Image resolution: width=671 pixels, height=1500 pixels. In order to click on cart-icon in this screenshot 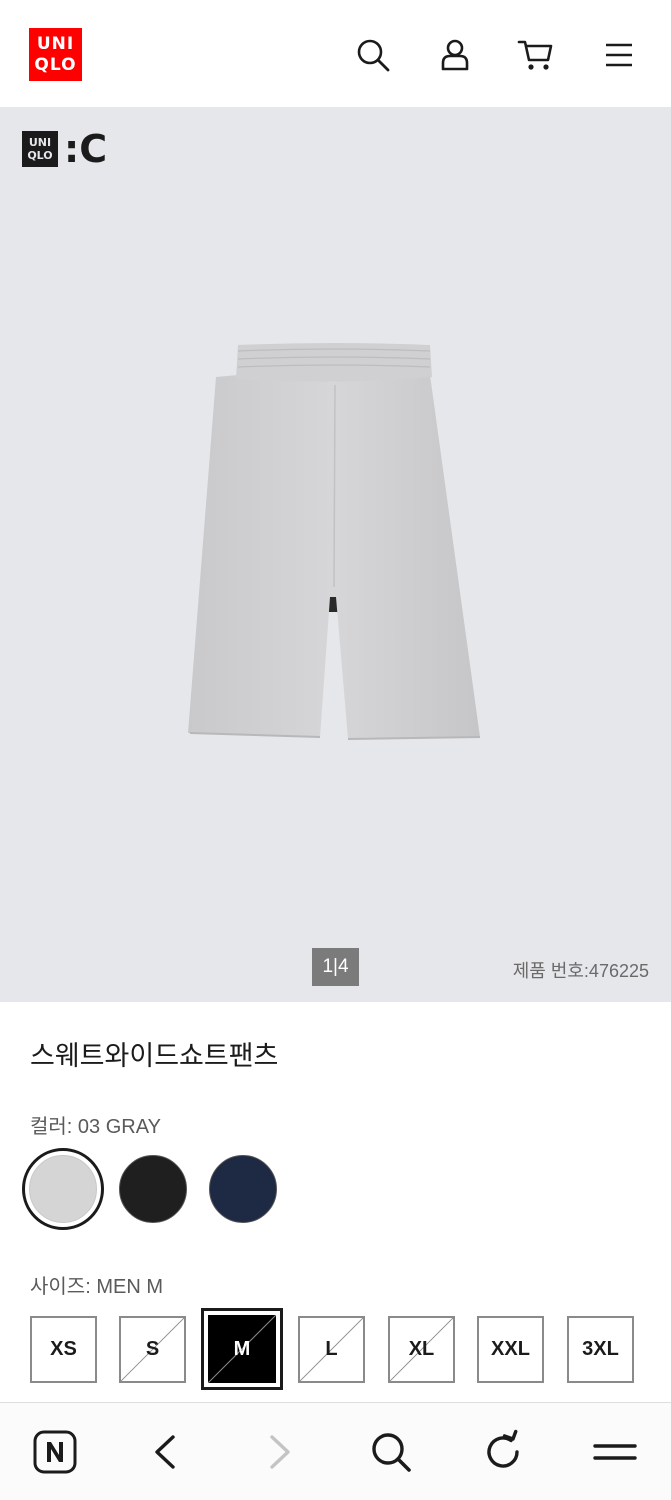, I will do `click(536, 55)`.